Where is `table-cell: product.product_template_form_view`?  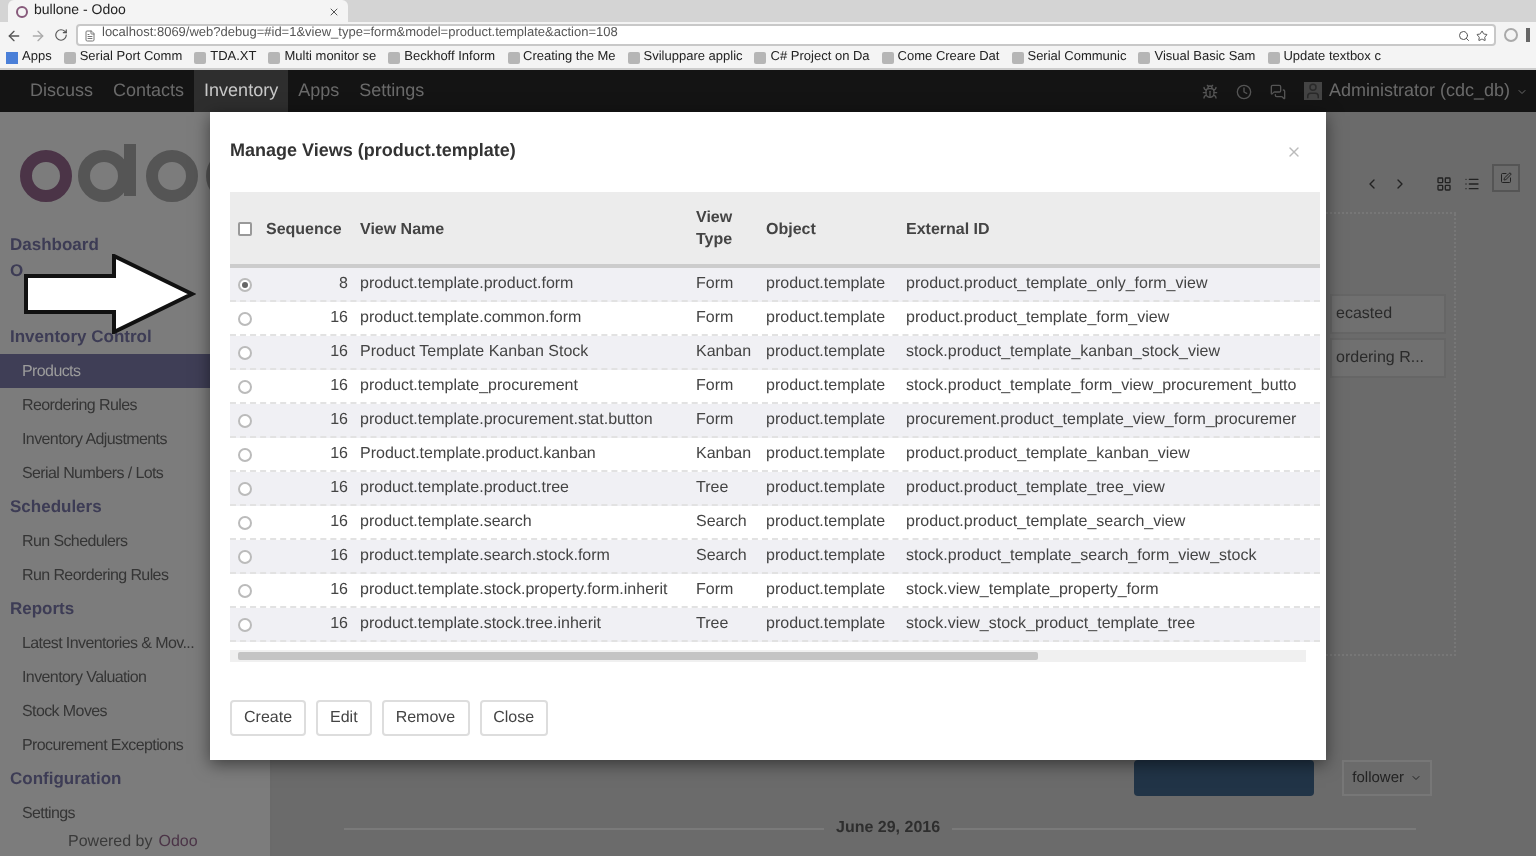 table-cell: product.product_template_form_view is located at coordinates (1038, 317).